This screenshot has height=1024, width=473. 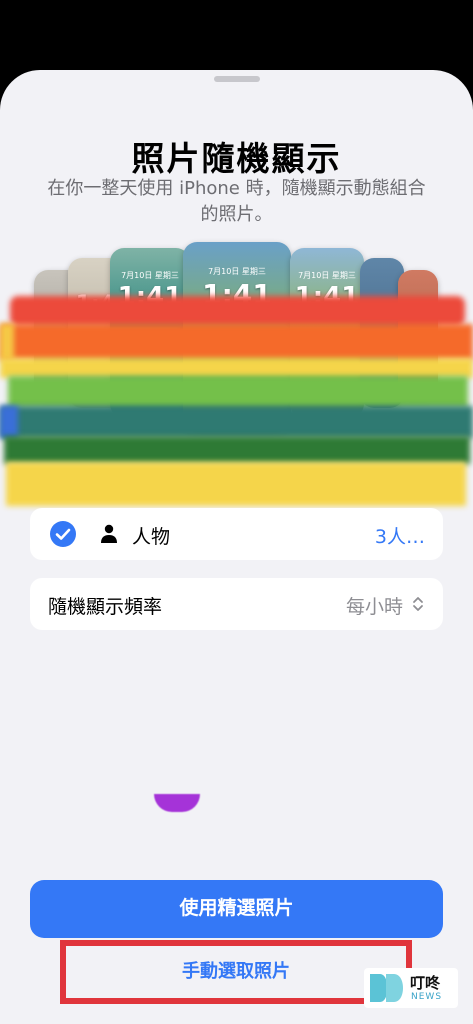 What do you see at coordinates (236, 158) in the screenshot?
I see `page-title: 照片隨機顯示` at bounding box center [236, 158].